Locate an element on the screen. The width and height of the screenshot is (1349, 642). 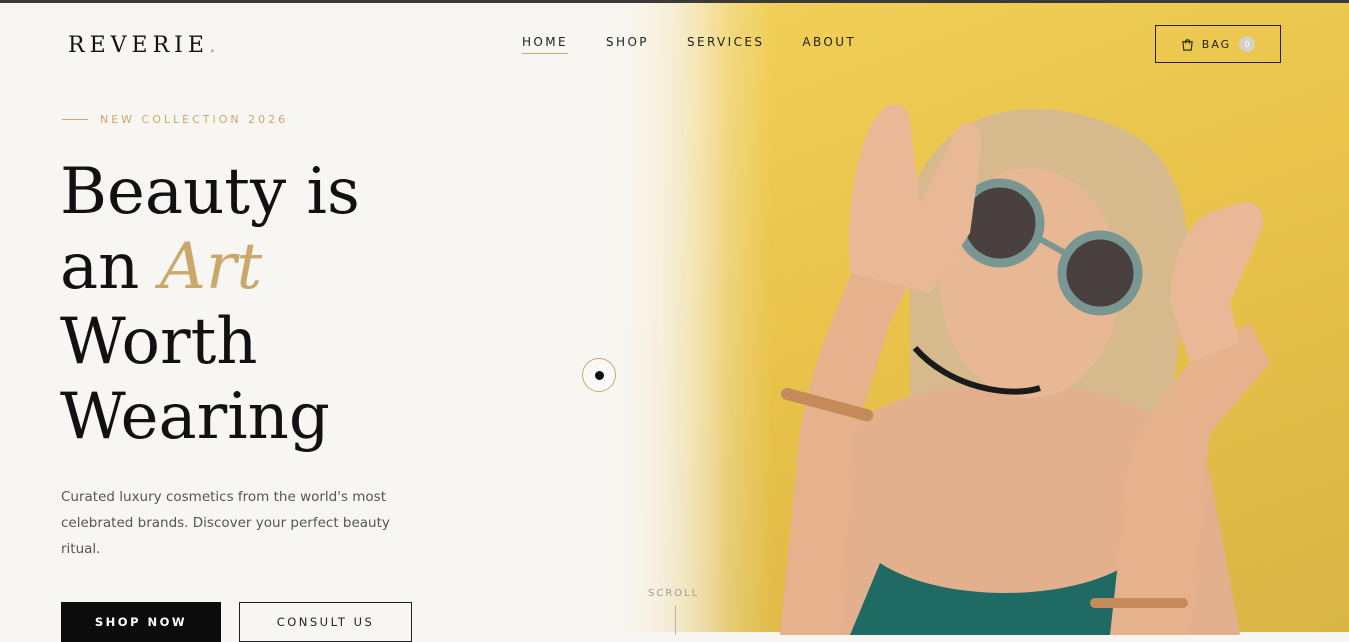
scroll-indicator-line is located at coordinates (675, 620).